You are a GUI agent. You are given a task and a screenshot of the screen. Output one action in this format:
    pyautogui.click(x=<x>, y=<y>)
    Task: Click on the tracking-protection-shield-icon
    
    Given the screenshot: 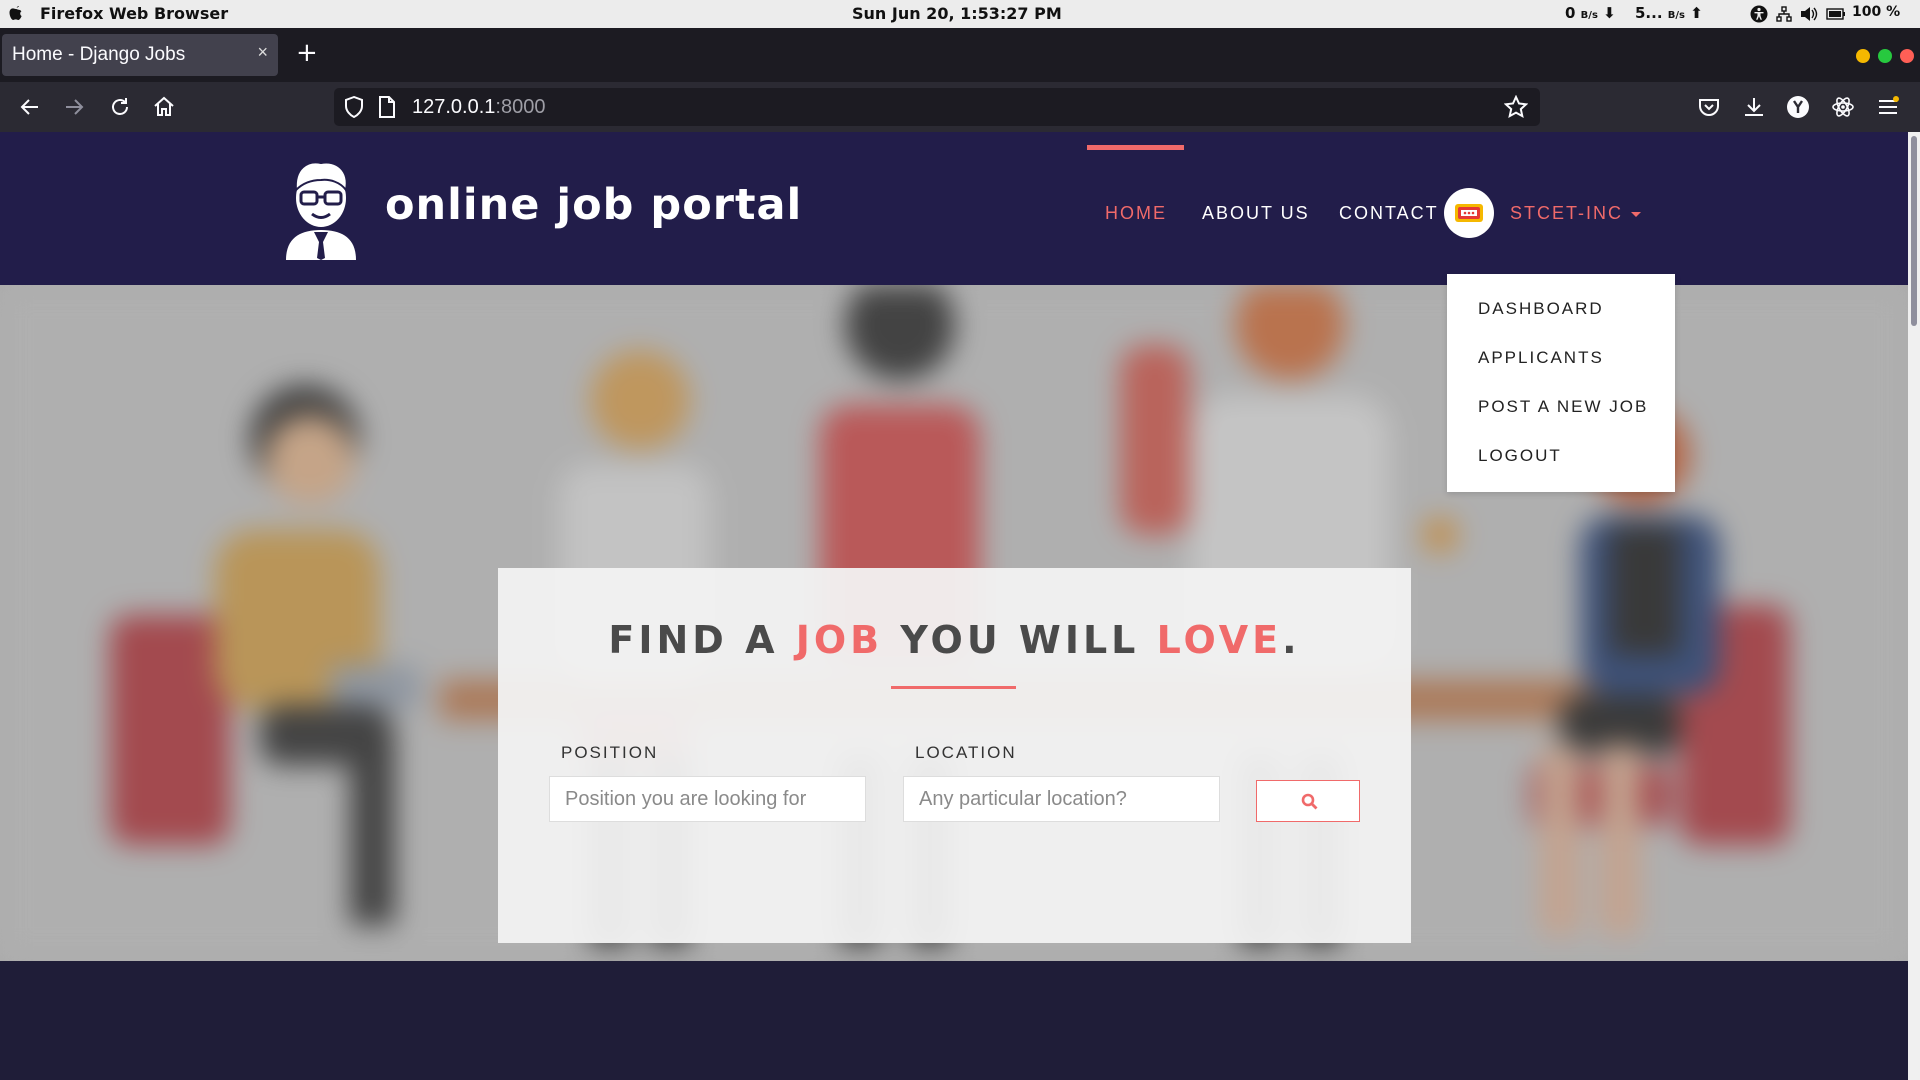 What is the action you would take?
    pyautogui.click(x=354, y=107)
    